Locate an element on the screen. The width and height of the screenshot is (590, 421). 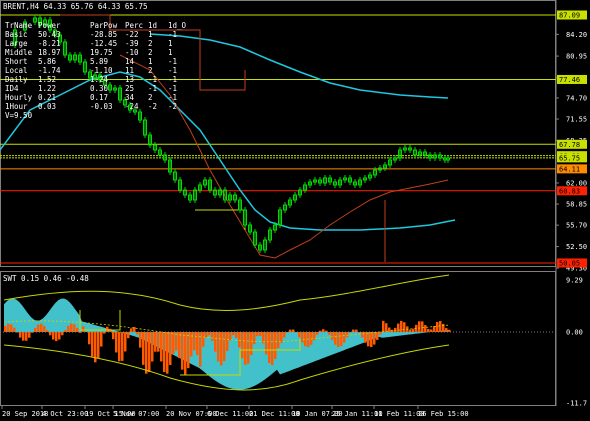
sub-axis: 9.29 0.00 -11.7 is located at coordinates (576, 342).